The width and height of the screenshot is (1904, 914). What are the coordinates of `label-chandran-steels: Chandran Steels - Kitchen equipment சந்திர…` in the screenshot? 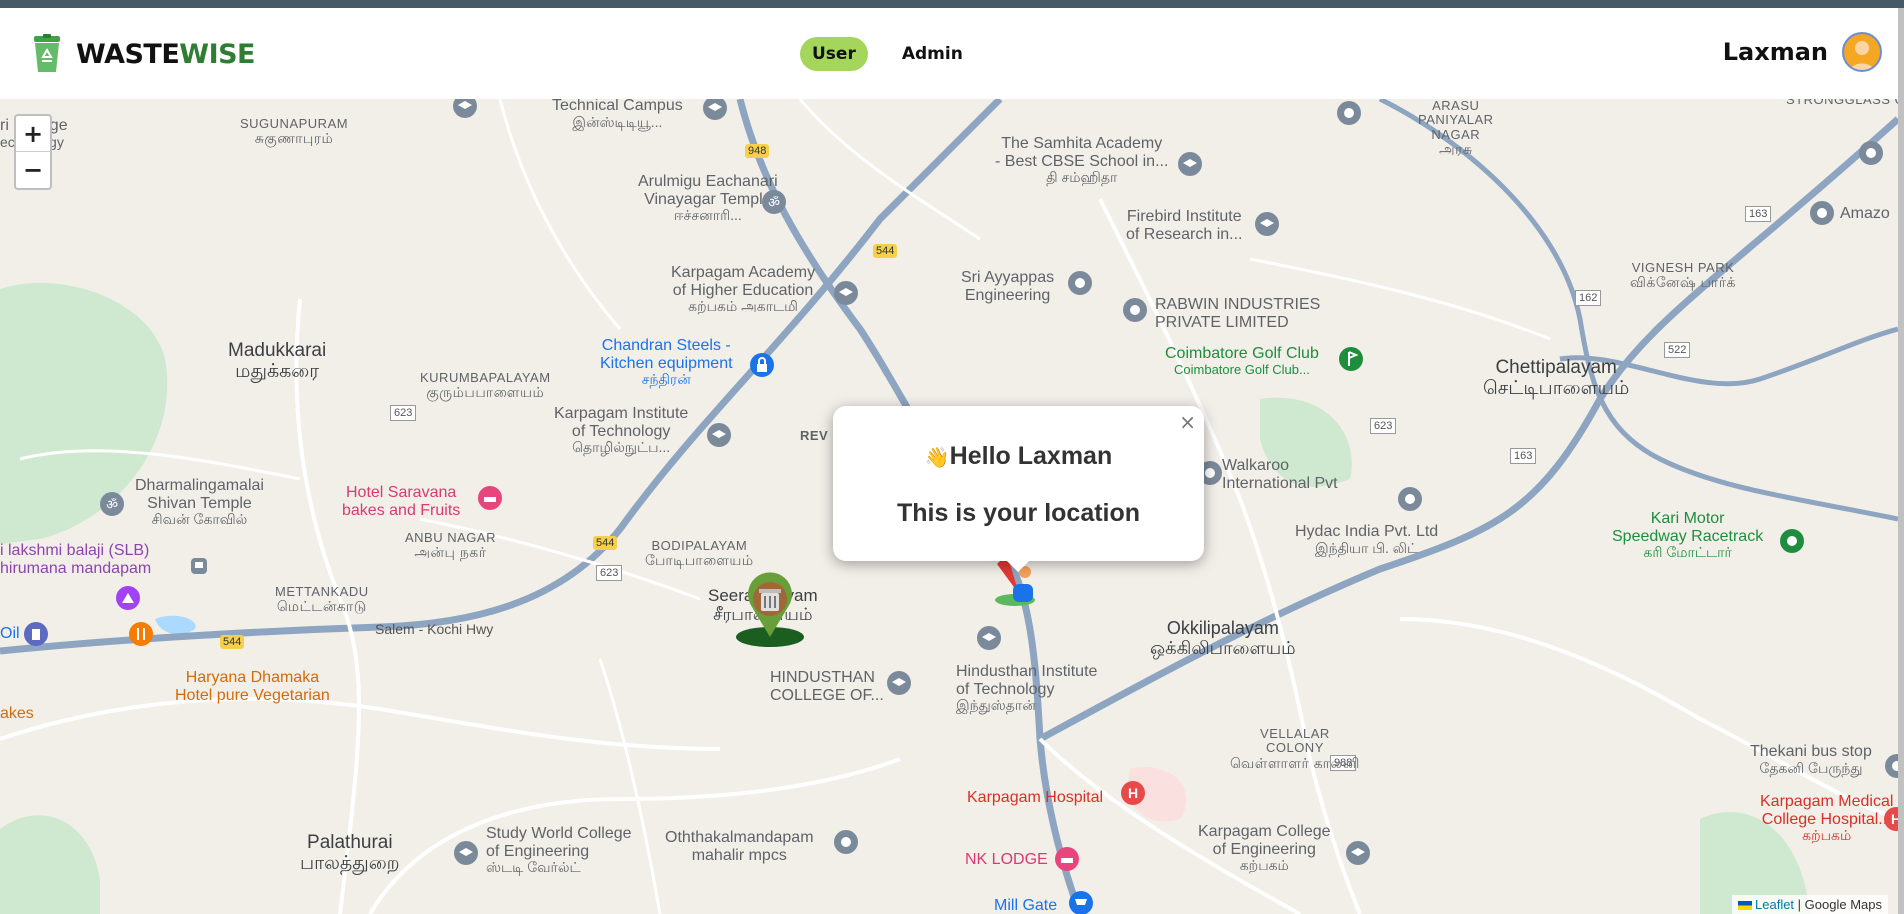 It's located at (666, 362).